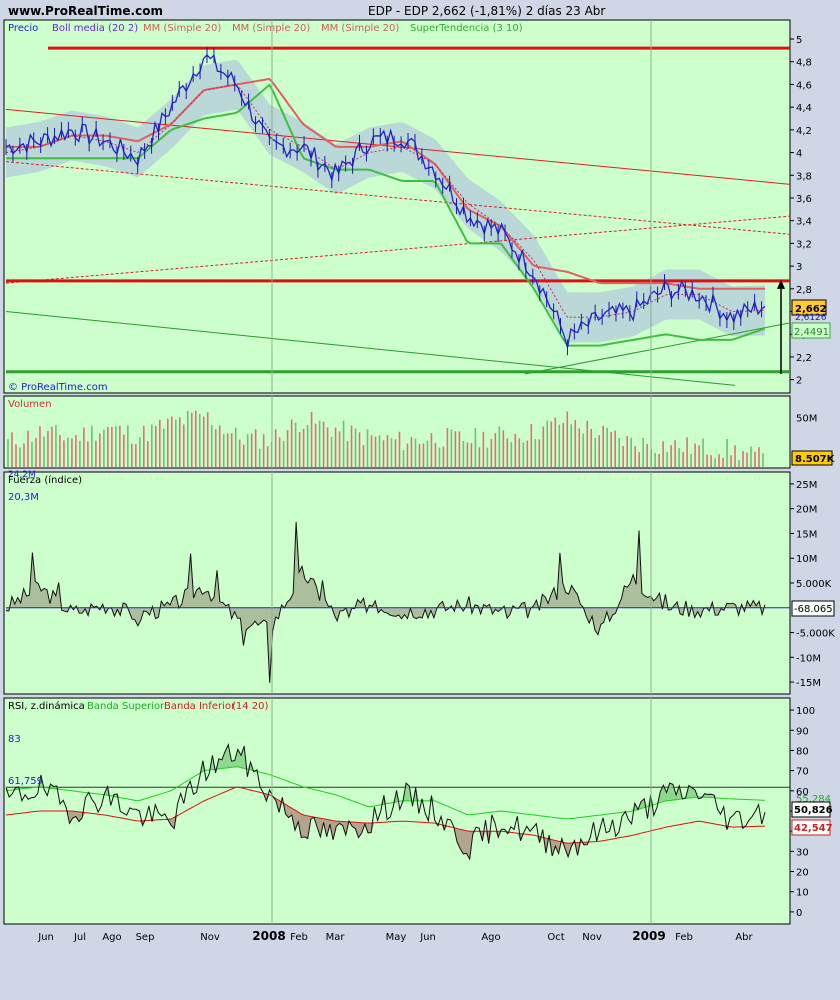  Describe the element at coordinates (799, 381) in the screenshot. I see `y-tick-label: 2` at that location.